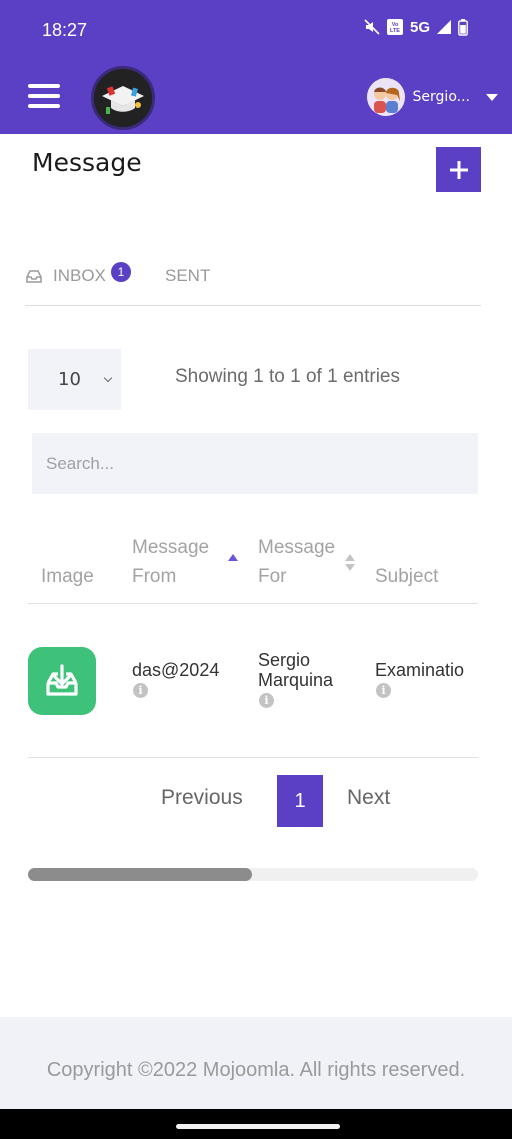  Describe the element at coordinates (300, 801) in the screenshot. I see `pagination-page-1: 1` at that location.